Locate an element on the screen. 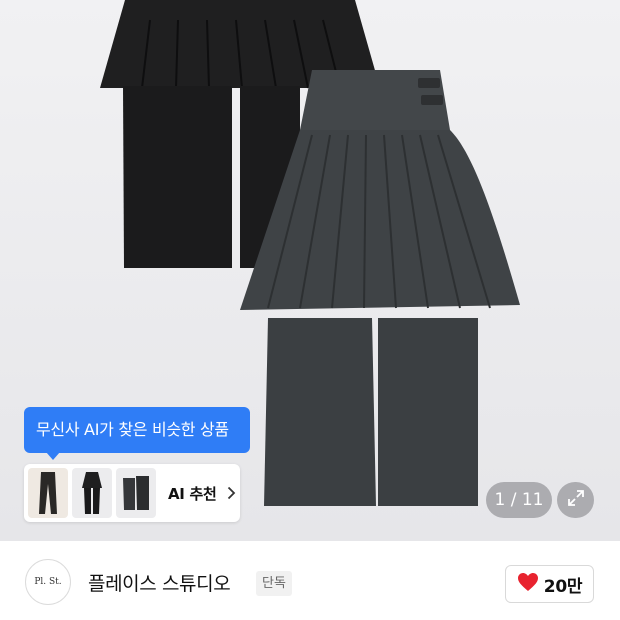 Image resolution: width=620 pixels, height=620 pixels. expand-icon is located at coordinates (576, 500).